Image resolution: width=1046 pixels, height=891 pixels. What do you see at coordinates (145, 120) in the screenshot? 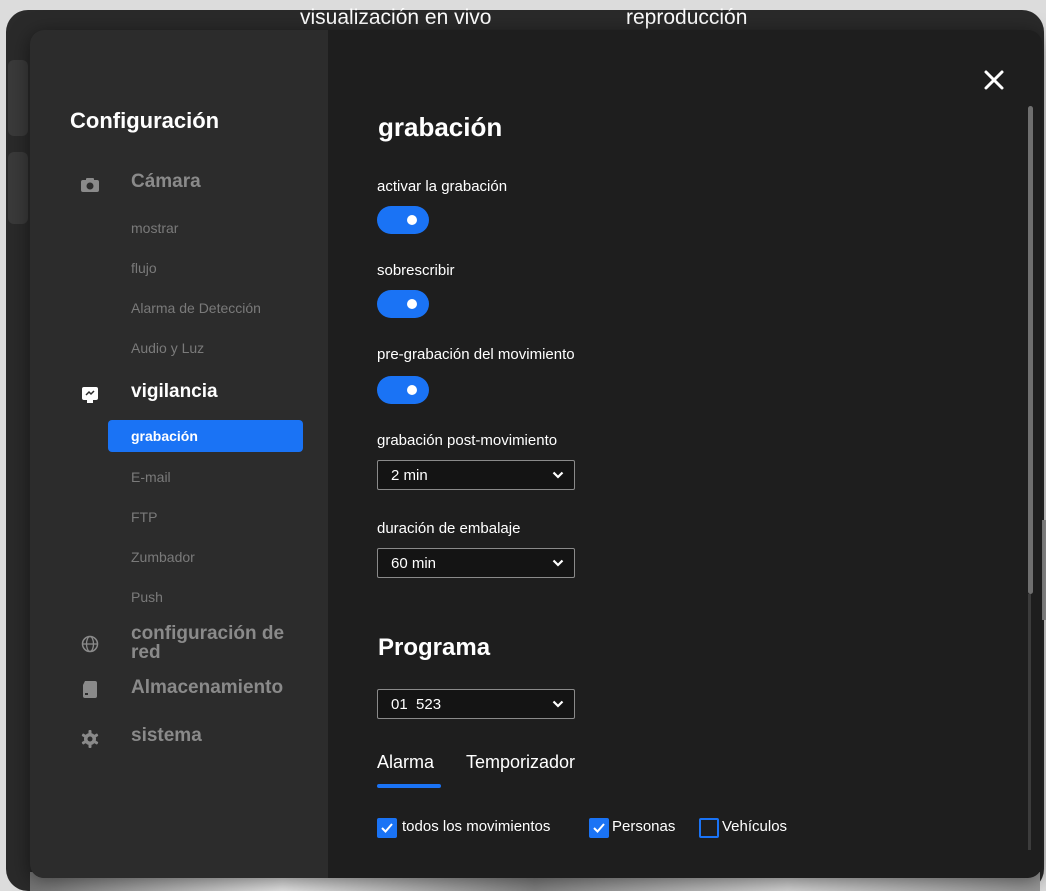
I see `sidebar-title: Configuración` at bounding box center [145, 120].